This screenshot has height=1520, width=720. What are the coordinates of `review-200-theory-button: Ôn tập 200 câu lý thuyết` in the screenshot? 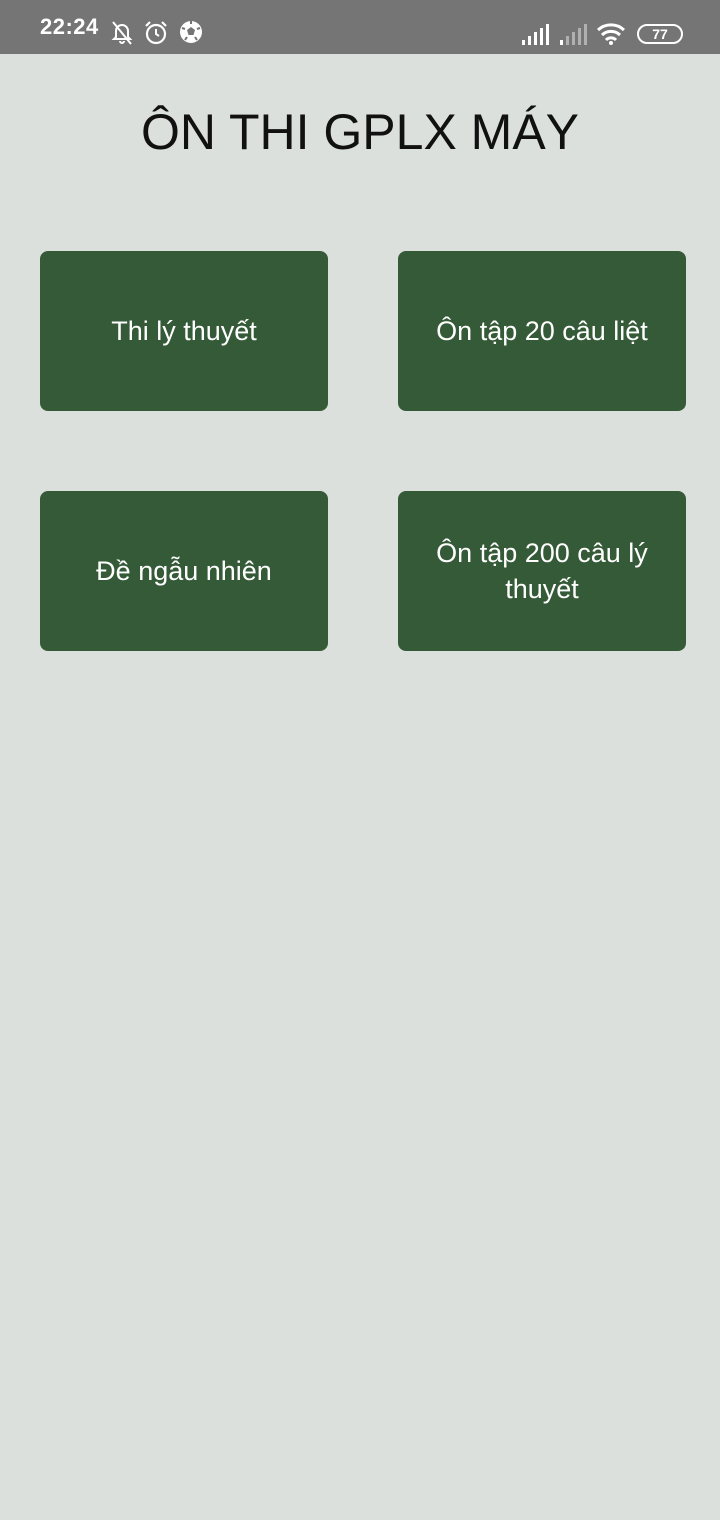 It's located at (542, 571).